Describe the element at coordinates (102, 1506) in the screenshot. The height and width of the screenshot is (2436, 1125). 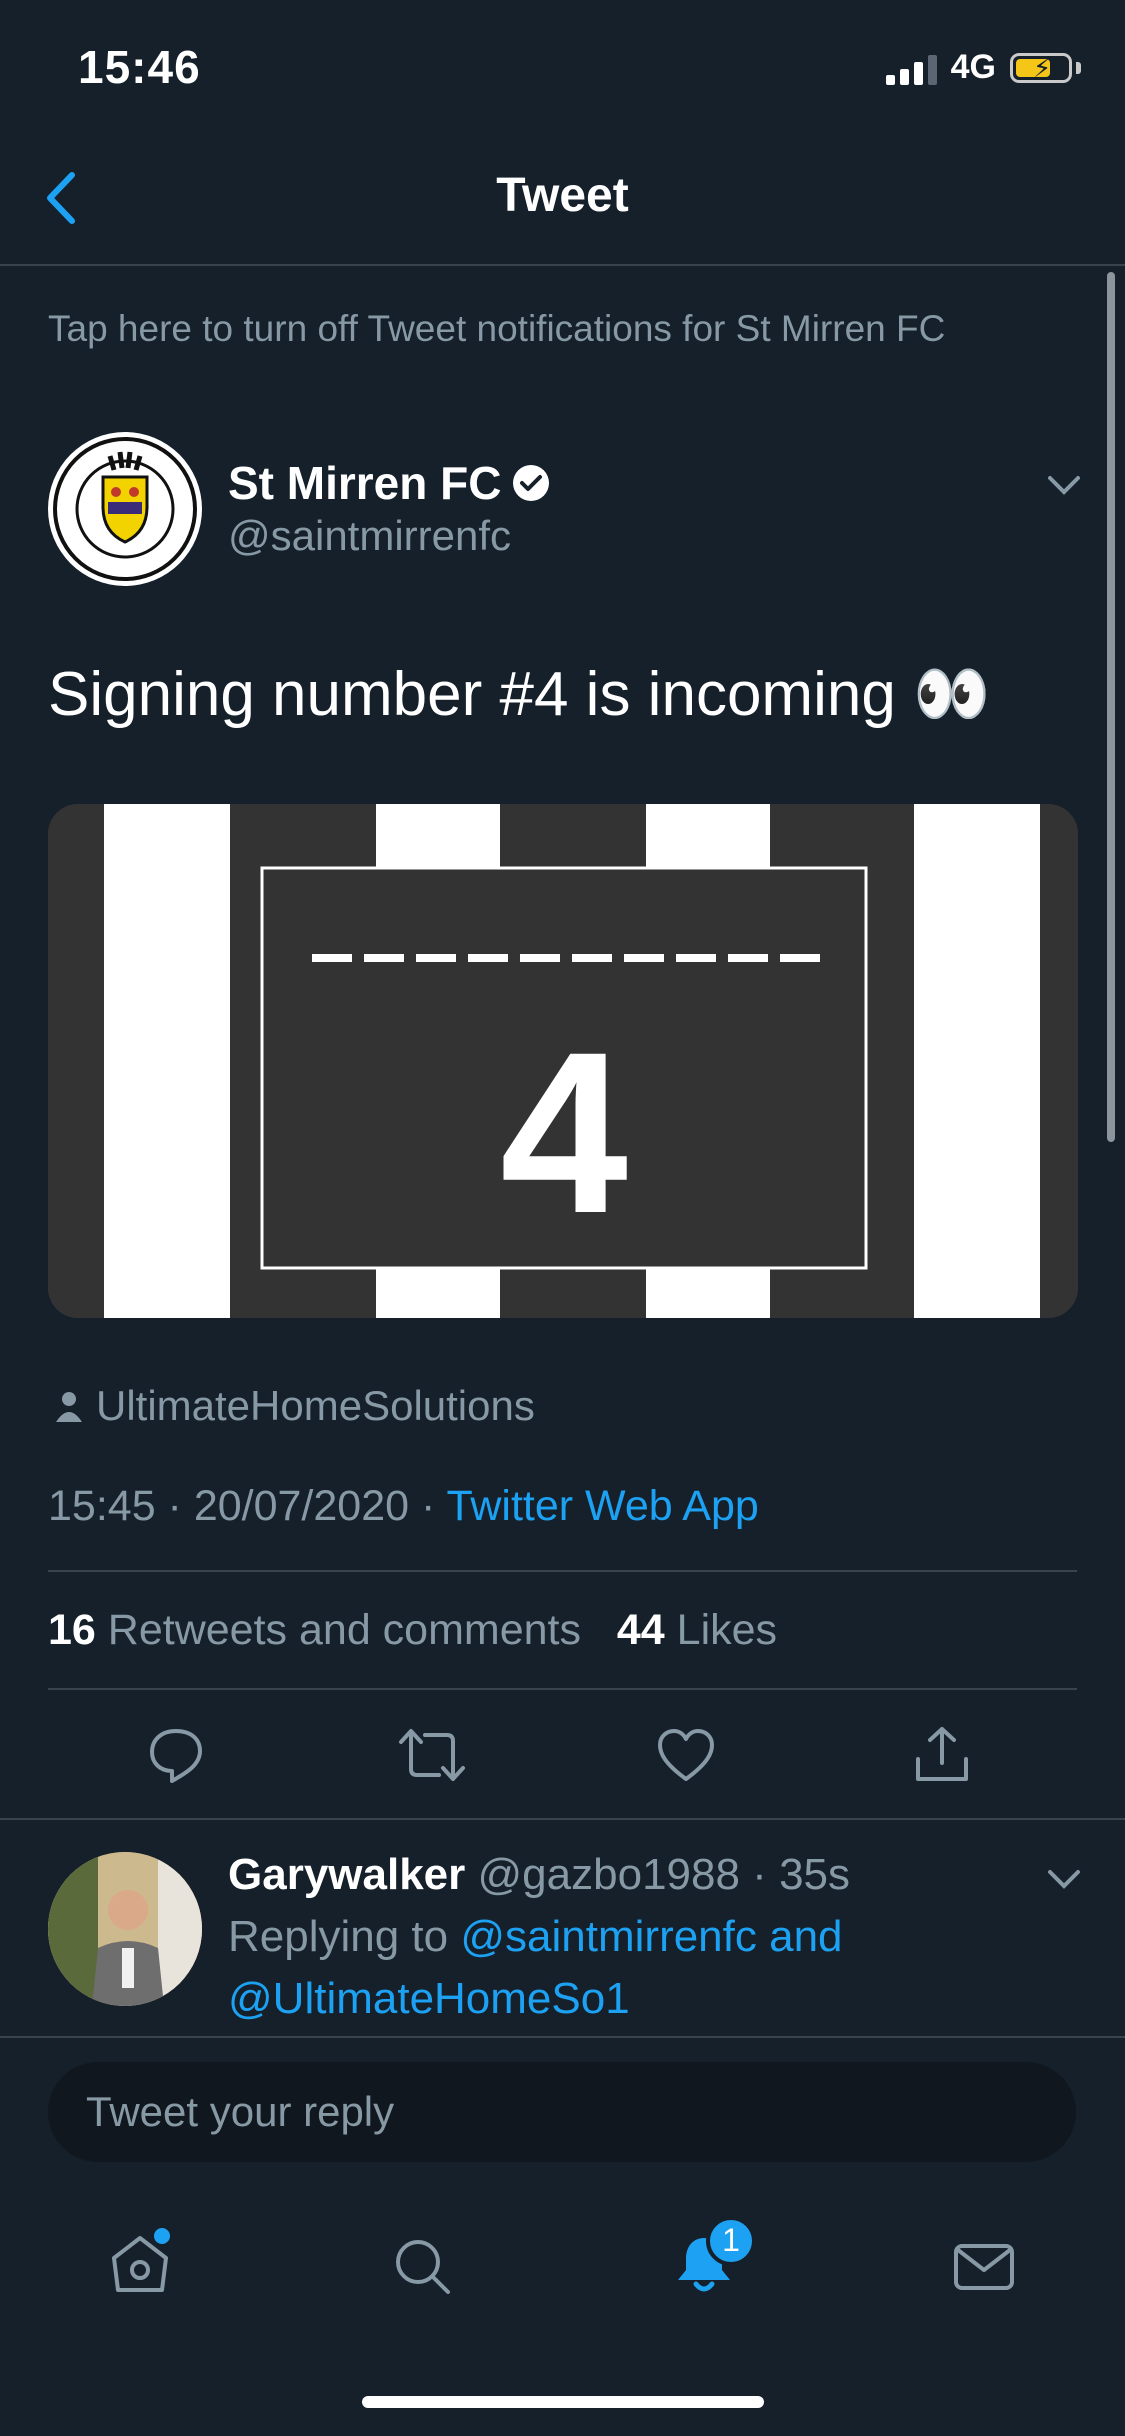
I see `tweet-time: 15:45` at that location.